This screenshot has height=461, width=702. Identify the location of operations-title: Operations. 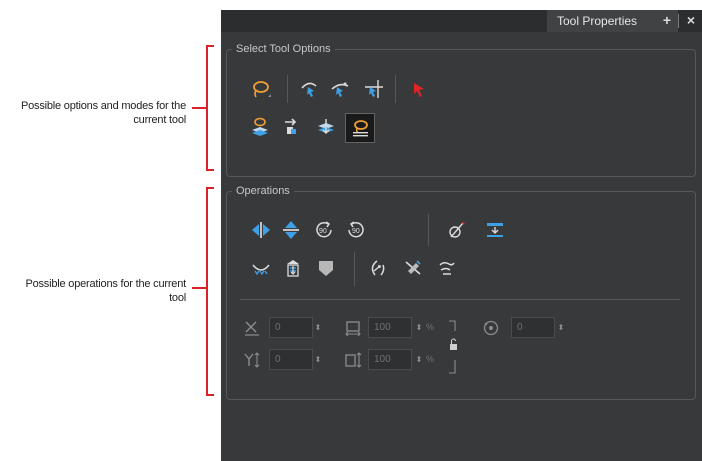
(263, 191).